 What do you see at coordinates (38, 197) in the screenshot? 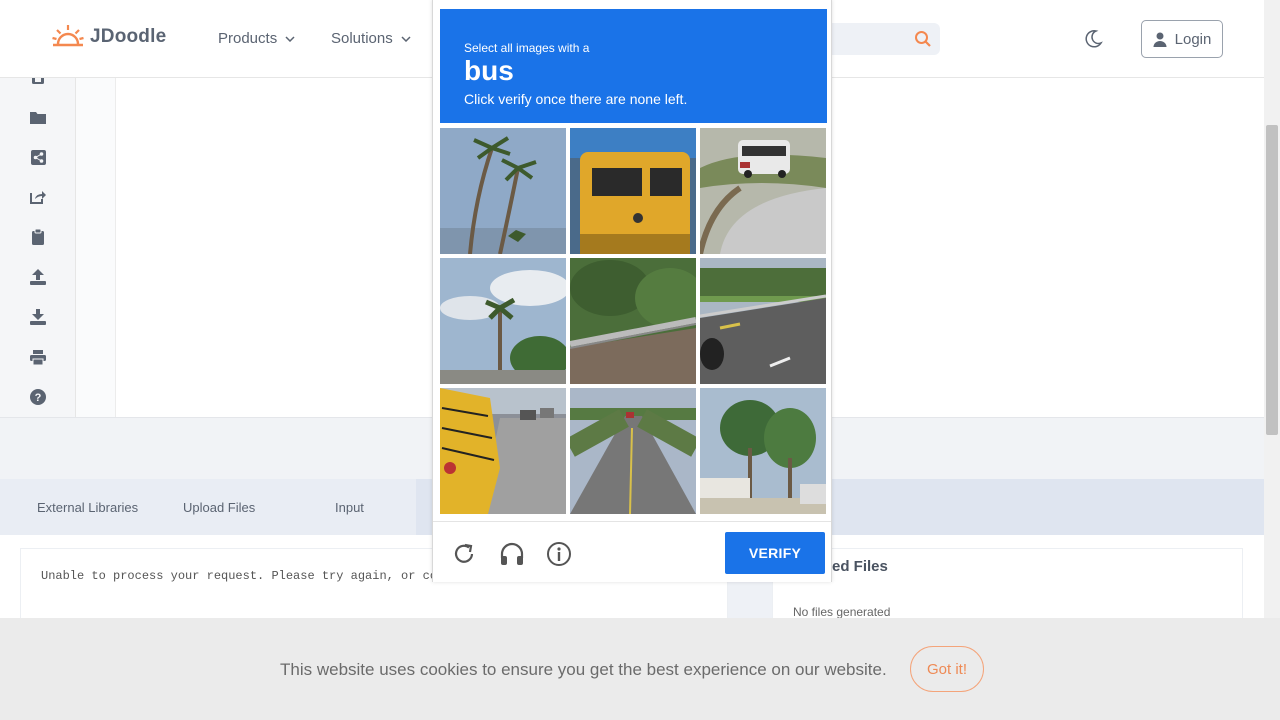
I see `external-share-icon` at bounding box center [38, 197].